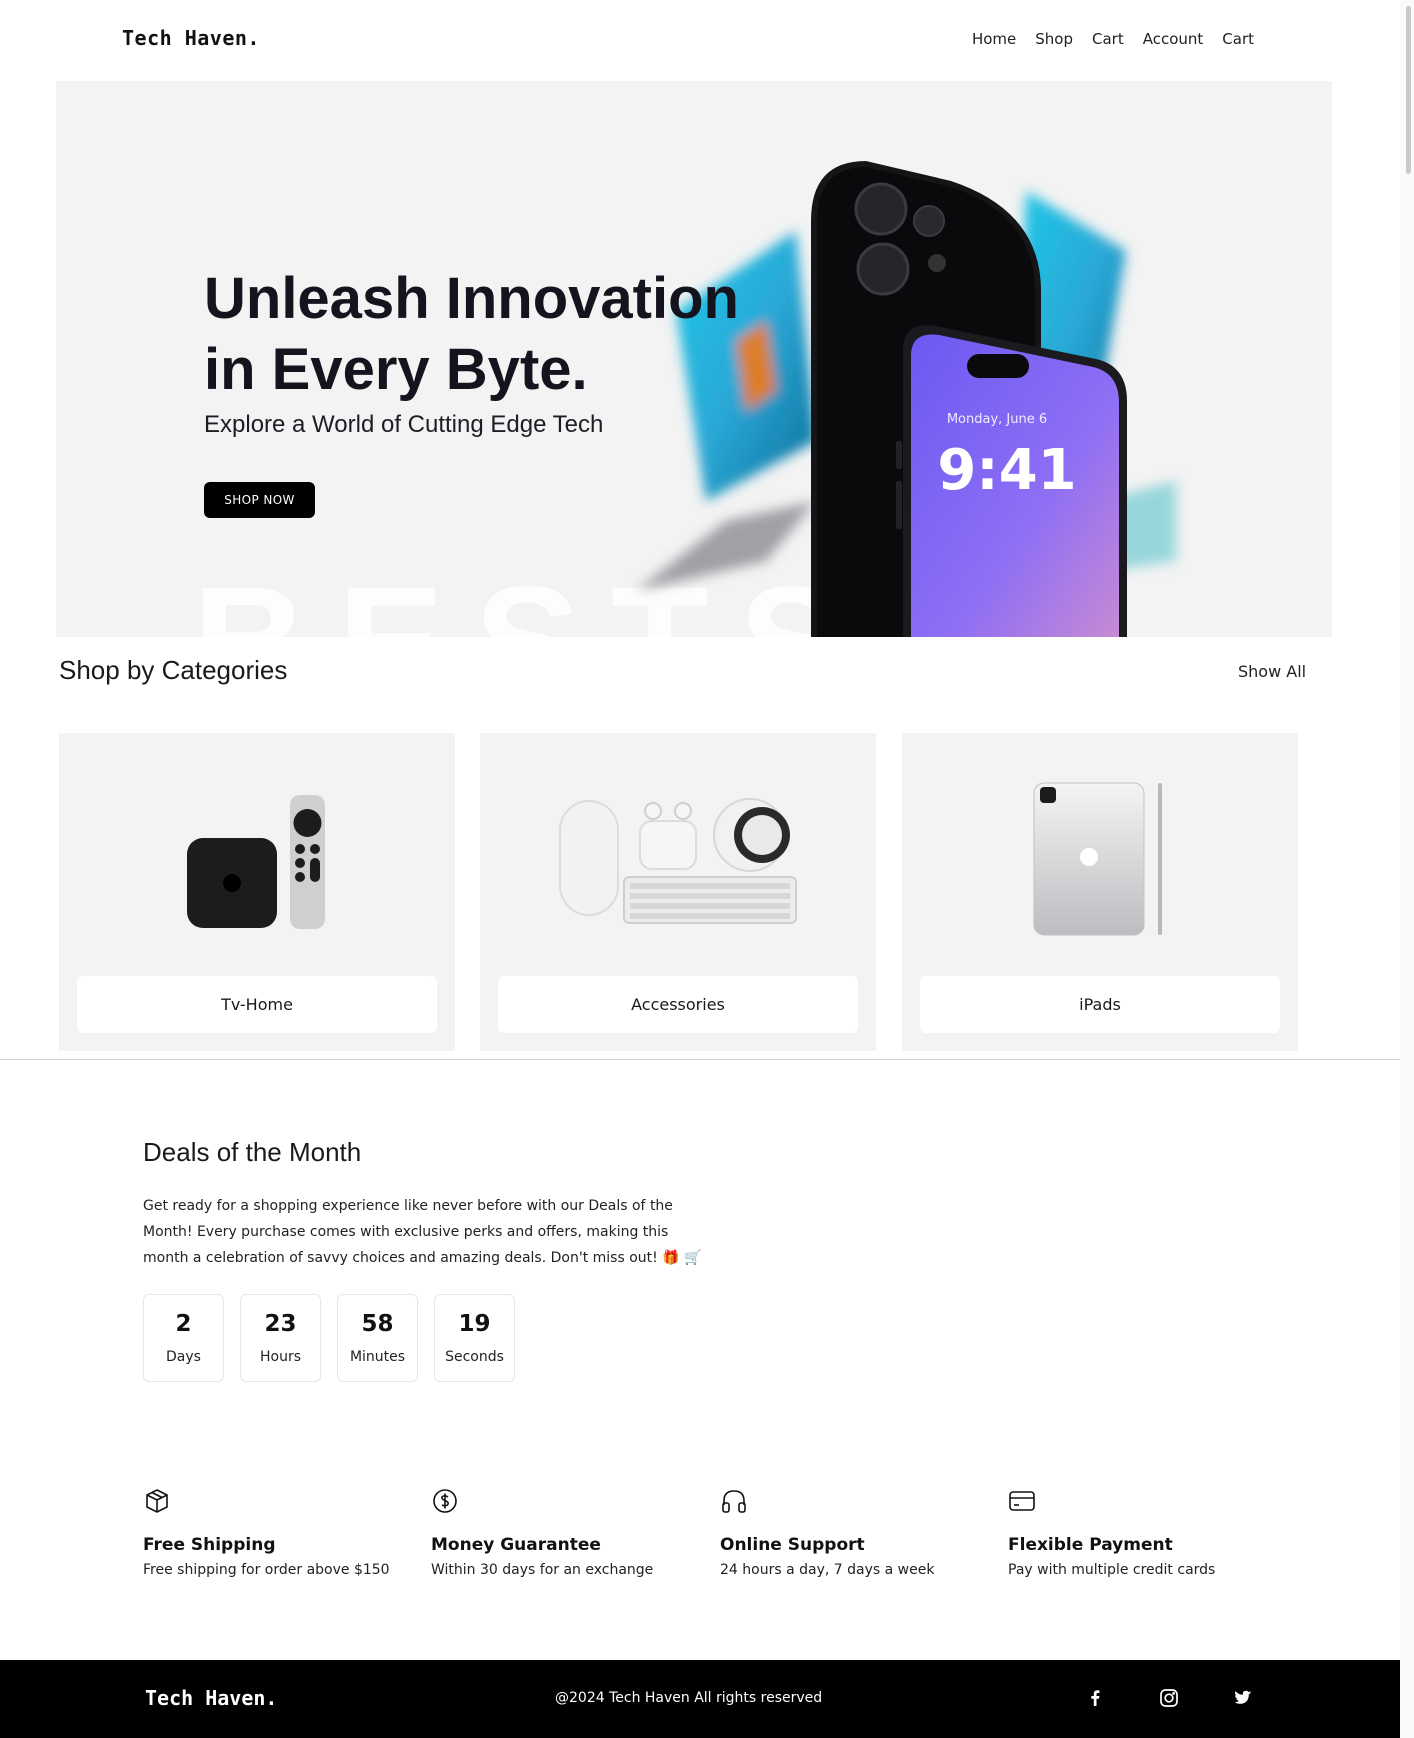 The height and width of the screenshot is (1738, 1414). I want to click on category-label-accessories: Accessories, so click(678, 1004).